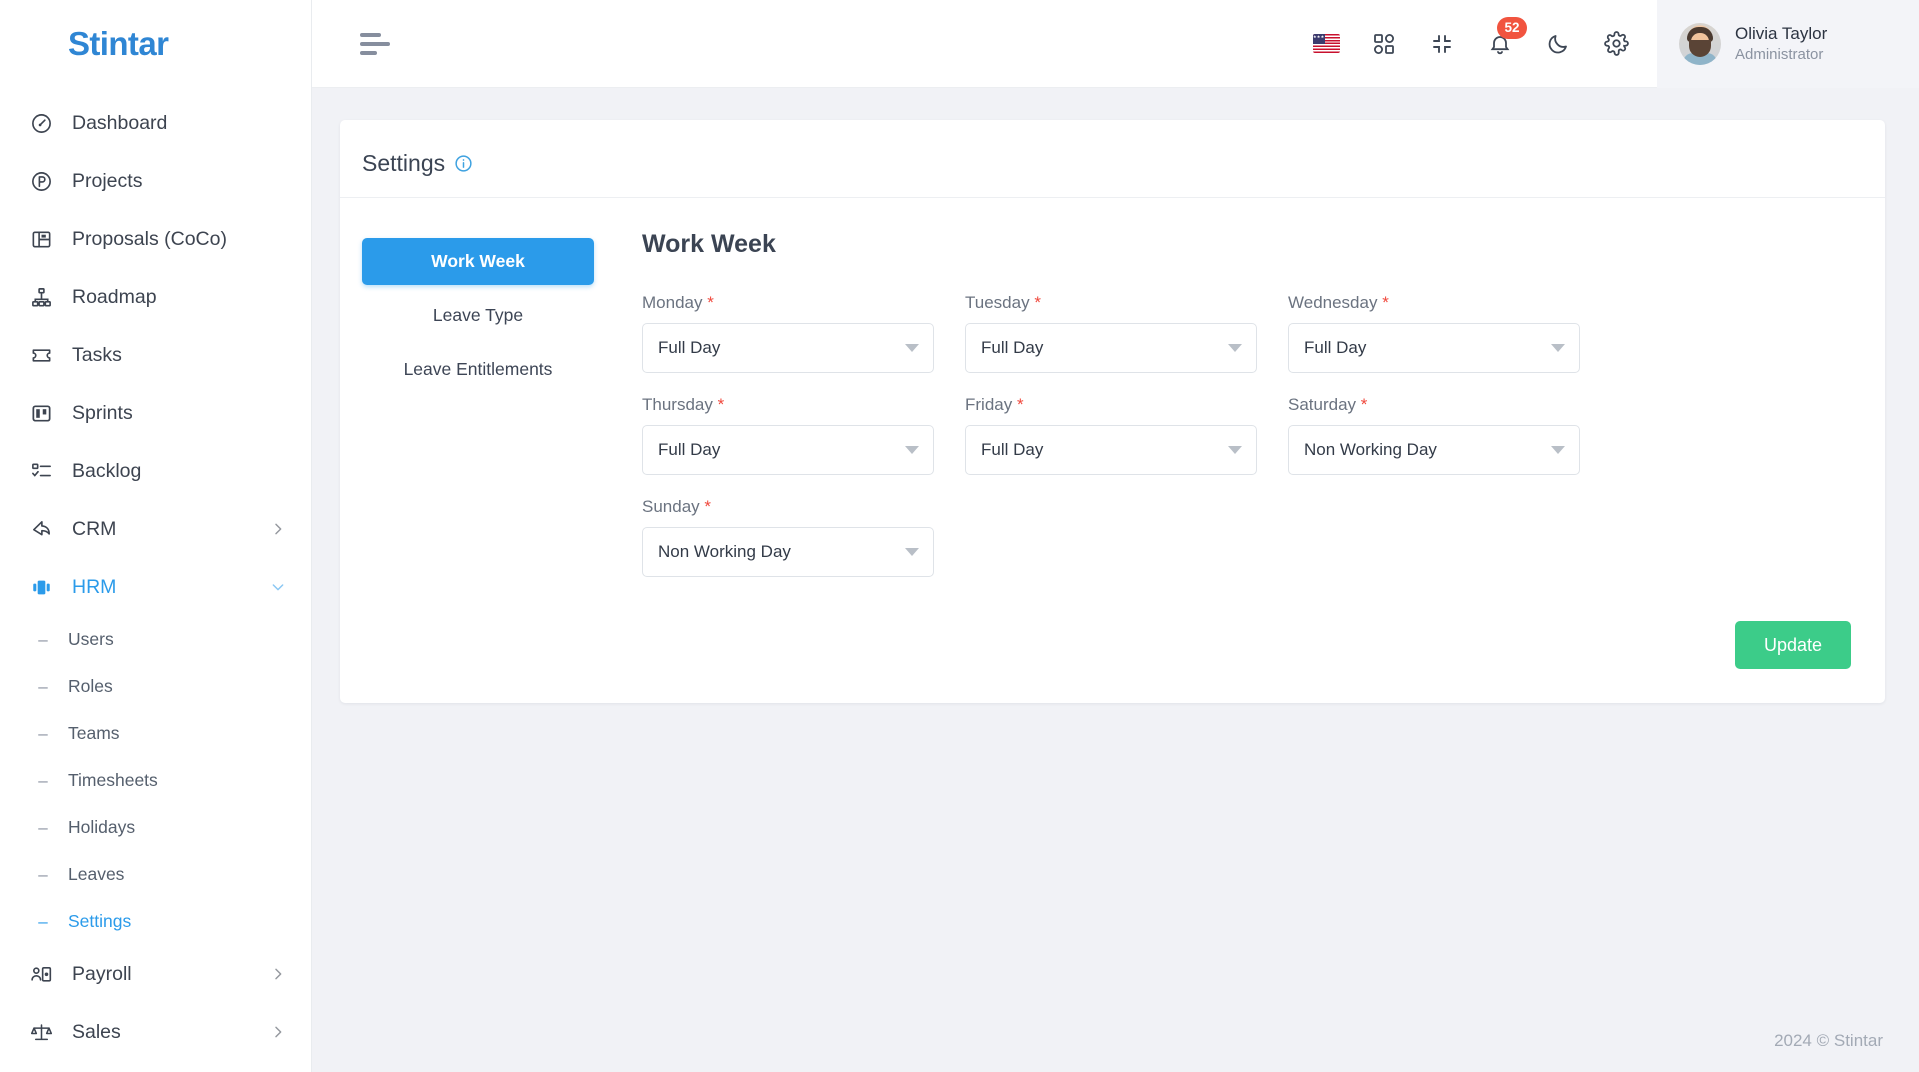  What do you see at coordinates (989, 404) in the screenshot?
I see `field-label-text: Friday` at bounding box center [989, 404].